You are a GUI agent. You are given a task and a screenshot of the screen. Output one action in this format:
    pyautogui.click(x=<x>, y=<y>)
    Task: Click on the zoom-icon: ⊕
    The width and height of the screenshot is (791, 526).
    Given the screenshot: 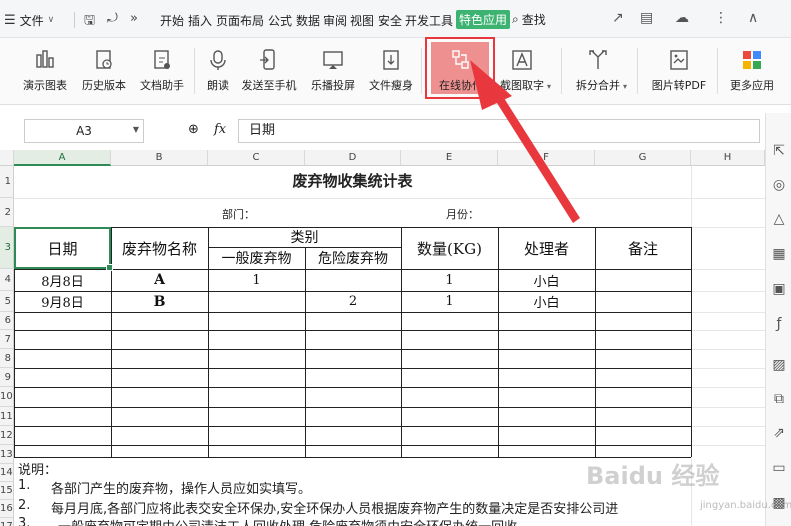 What is the action you would take?
    pyautogui.click(x=193, y=129)
    